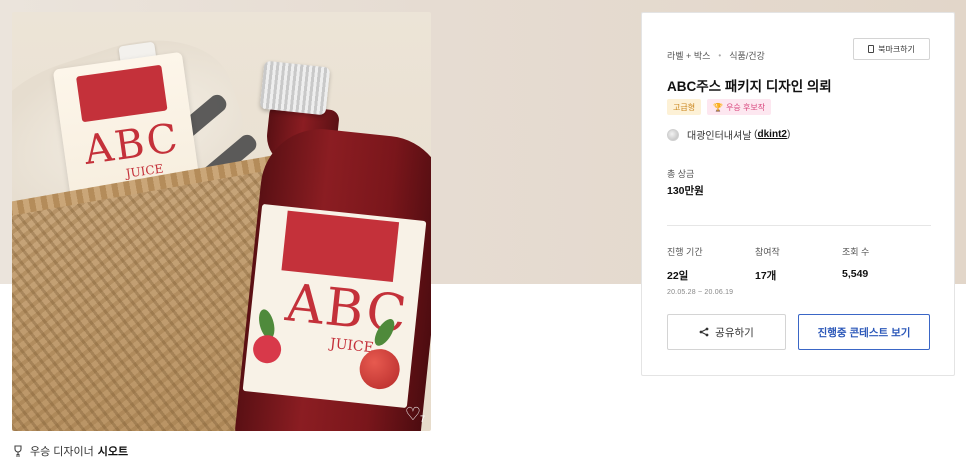  I want to click on heart-icon: ♡, so click(413, 414).